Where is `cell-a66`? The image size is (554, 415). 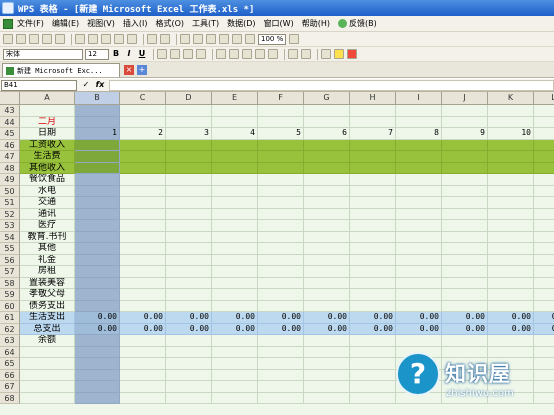
cell-a66 is located at coordinates (47, 375).